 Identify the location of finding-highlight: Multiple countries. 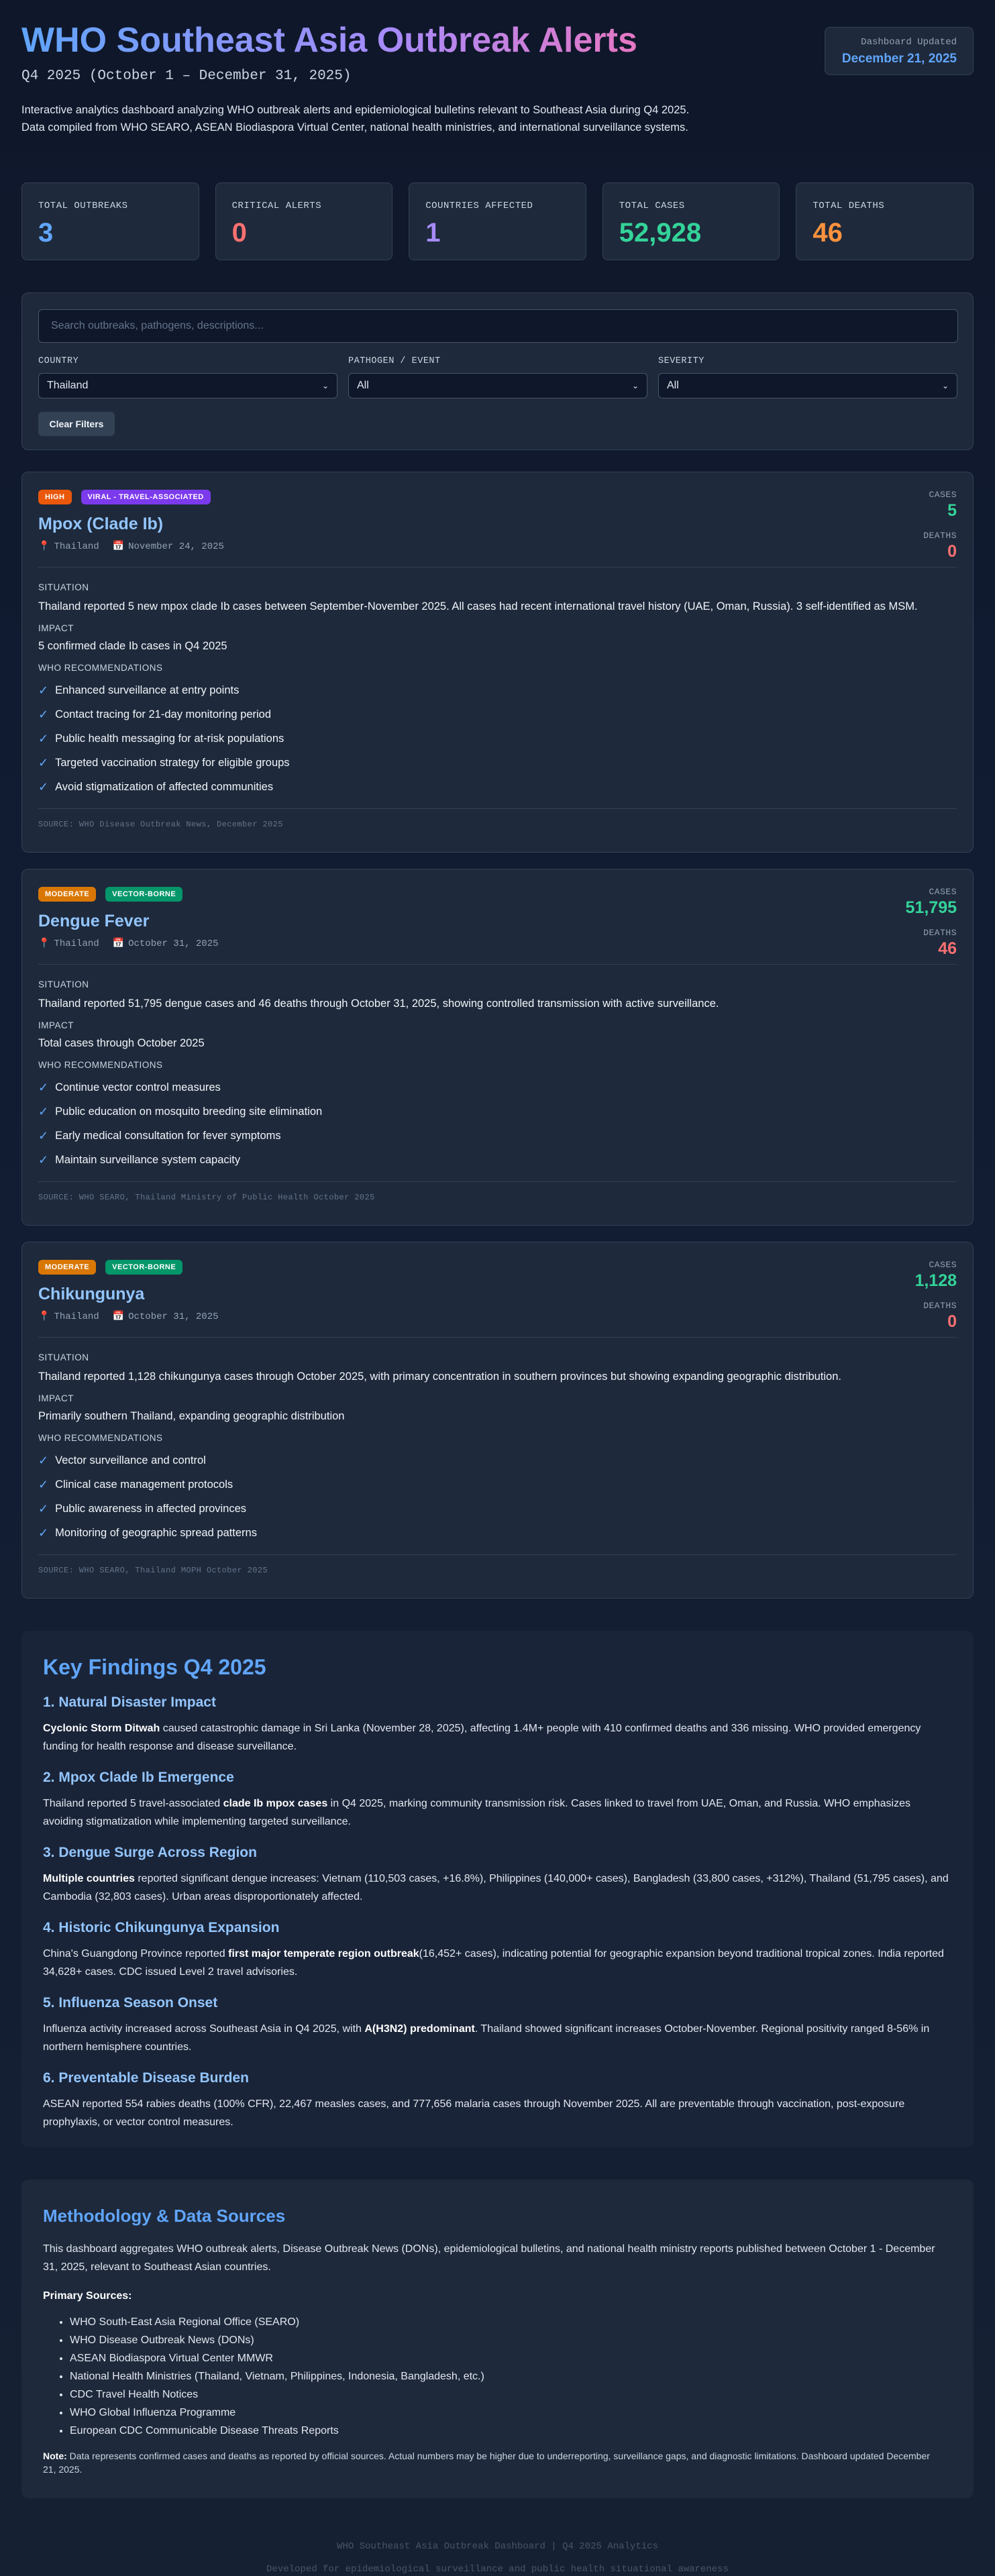
(89, 1878).